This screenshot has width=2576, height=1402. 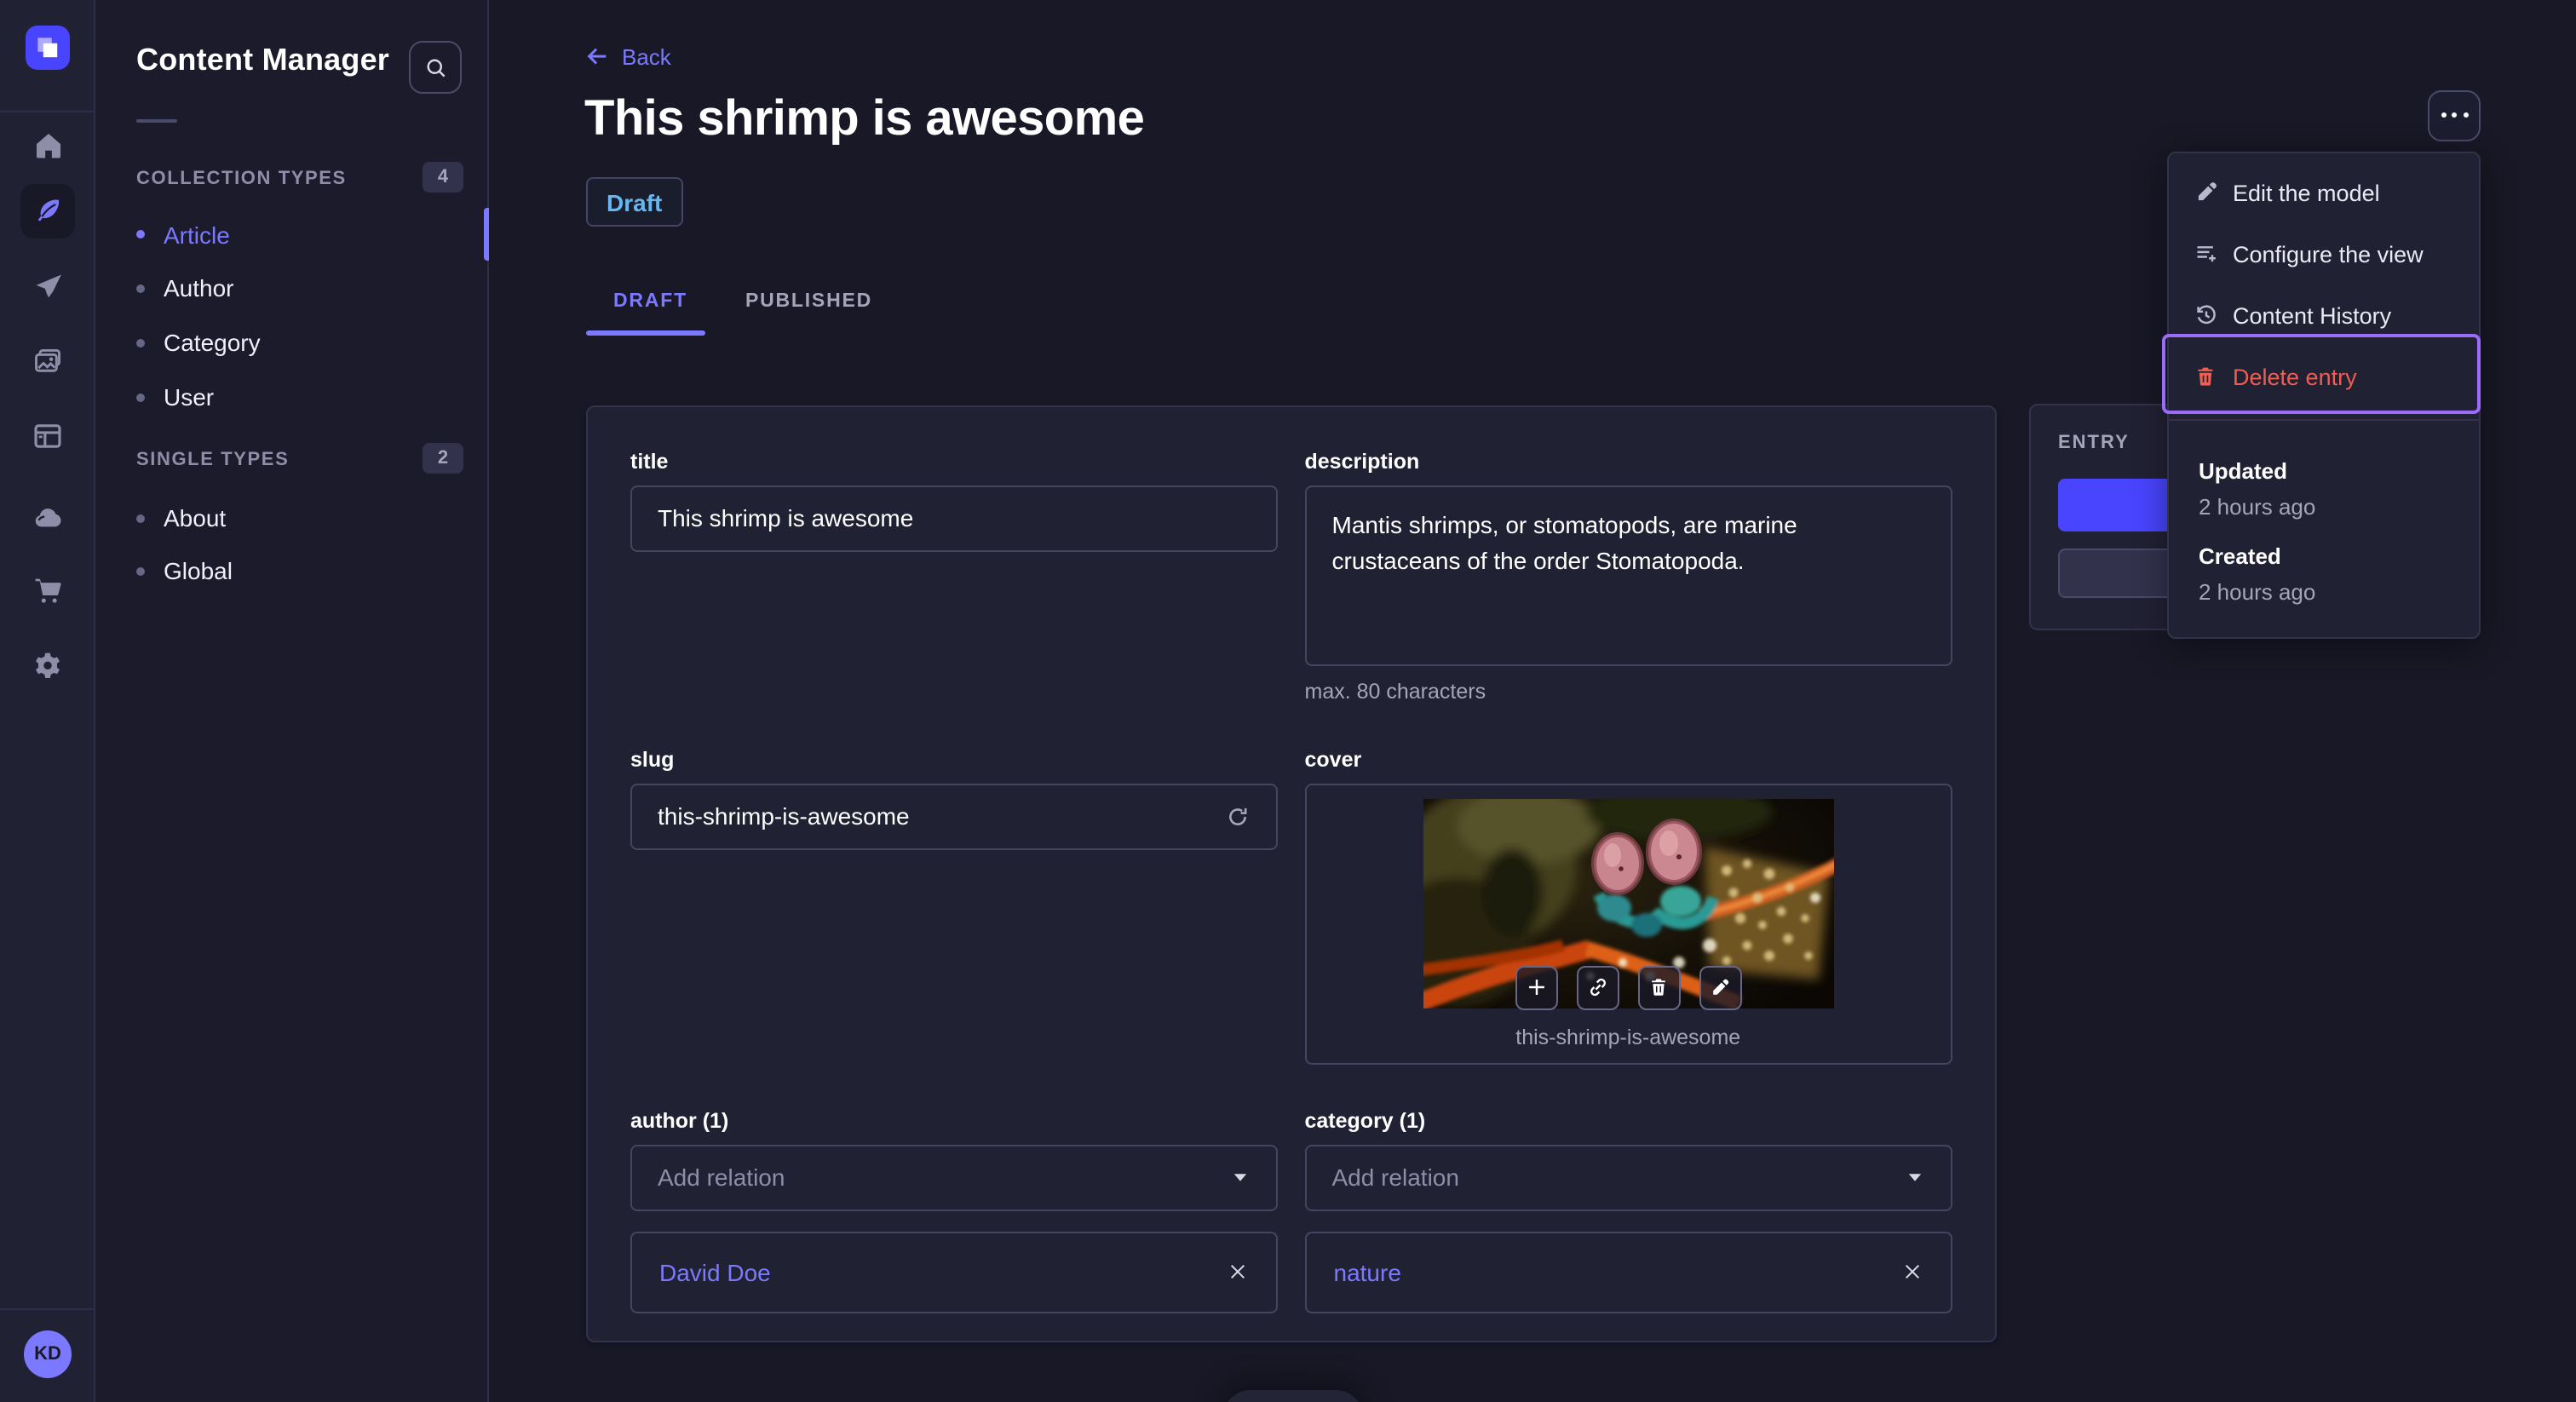 I want to click on sidebar-item-cloud, so click(x=48, y=518).